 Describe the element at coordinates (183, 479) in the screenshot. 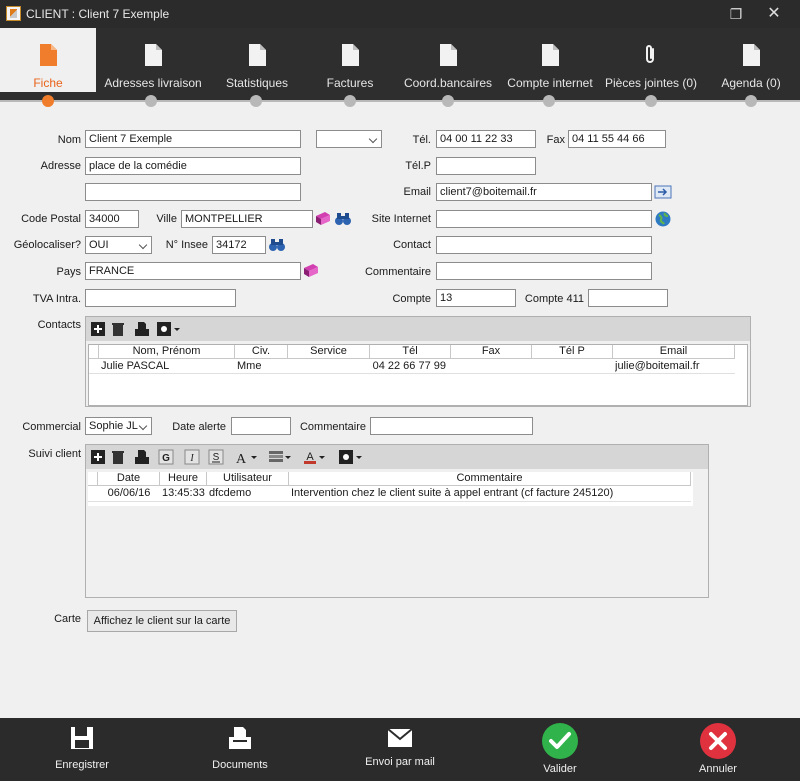

I see `column-header: Heure` at that location.